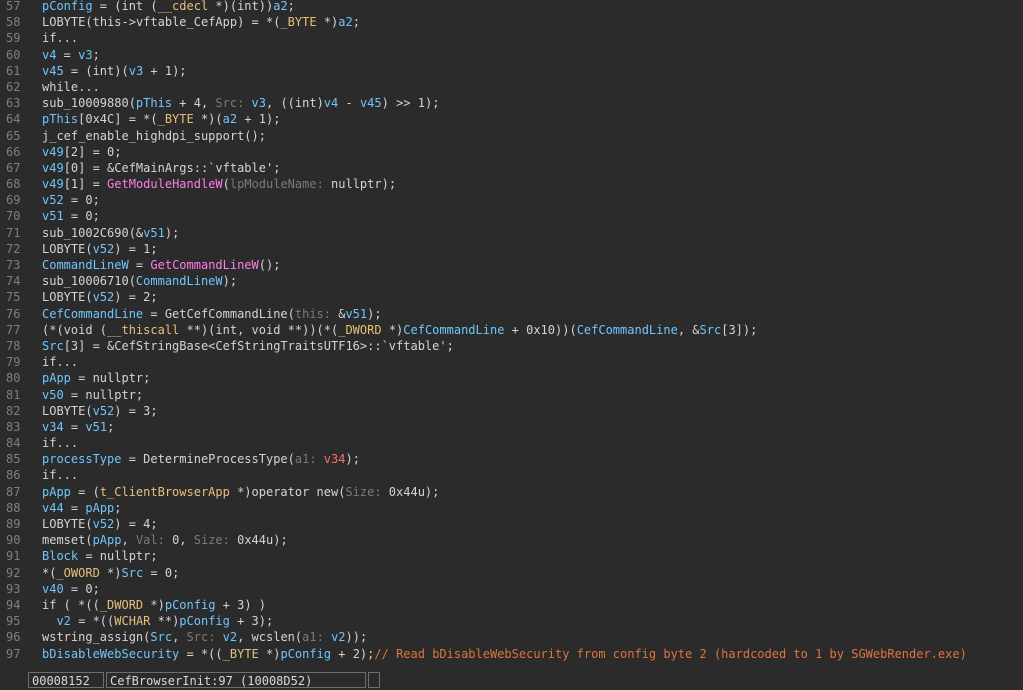  Describe the element at coordinates (511, 233) in the screenshot. I see `code-line: 71 sub_1002C690(&v51);` at that location.